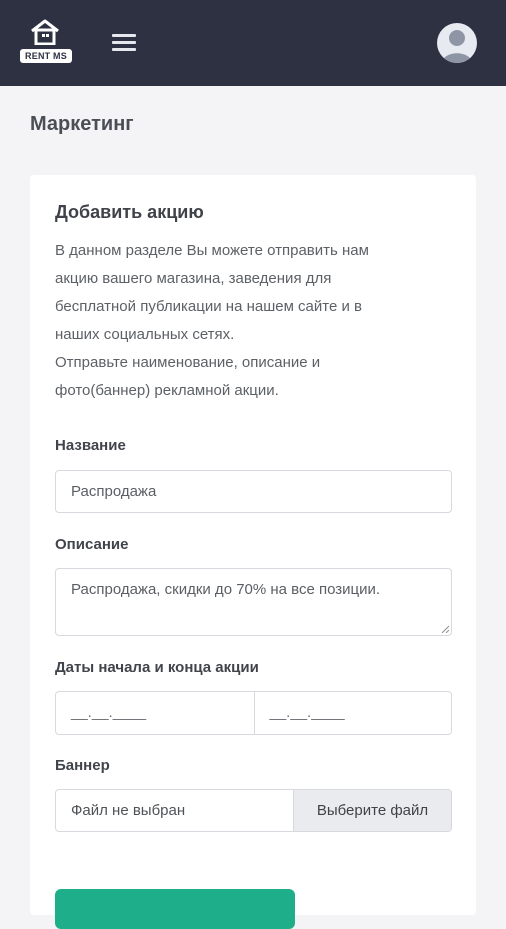 The height and width of the screenshot is (929, 506). I want to click on banner-file-input: Файл не выбран Выберите файл, so click(253, 810).